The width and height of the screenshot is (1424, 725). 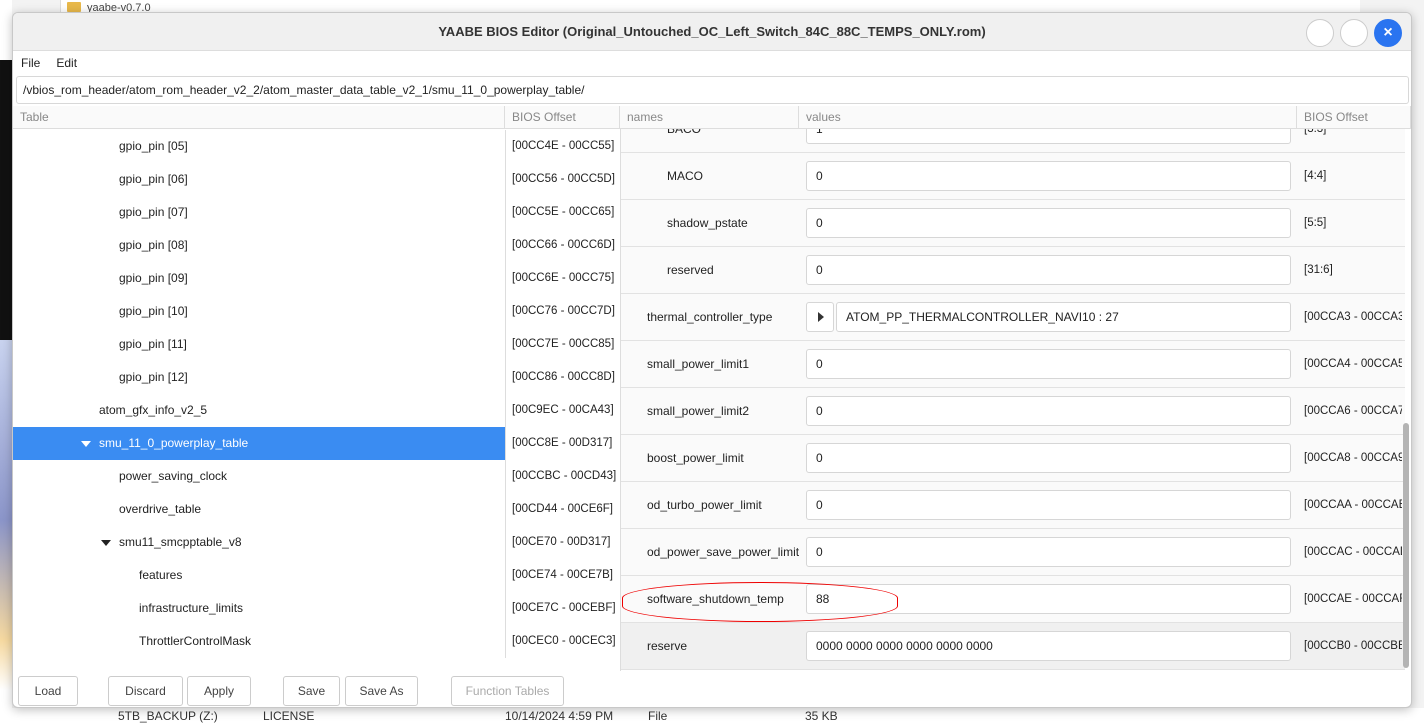 I want to click on apply-button: Apply, so click(x=219, y=691).